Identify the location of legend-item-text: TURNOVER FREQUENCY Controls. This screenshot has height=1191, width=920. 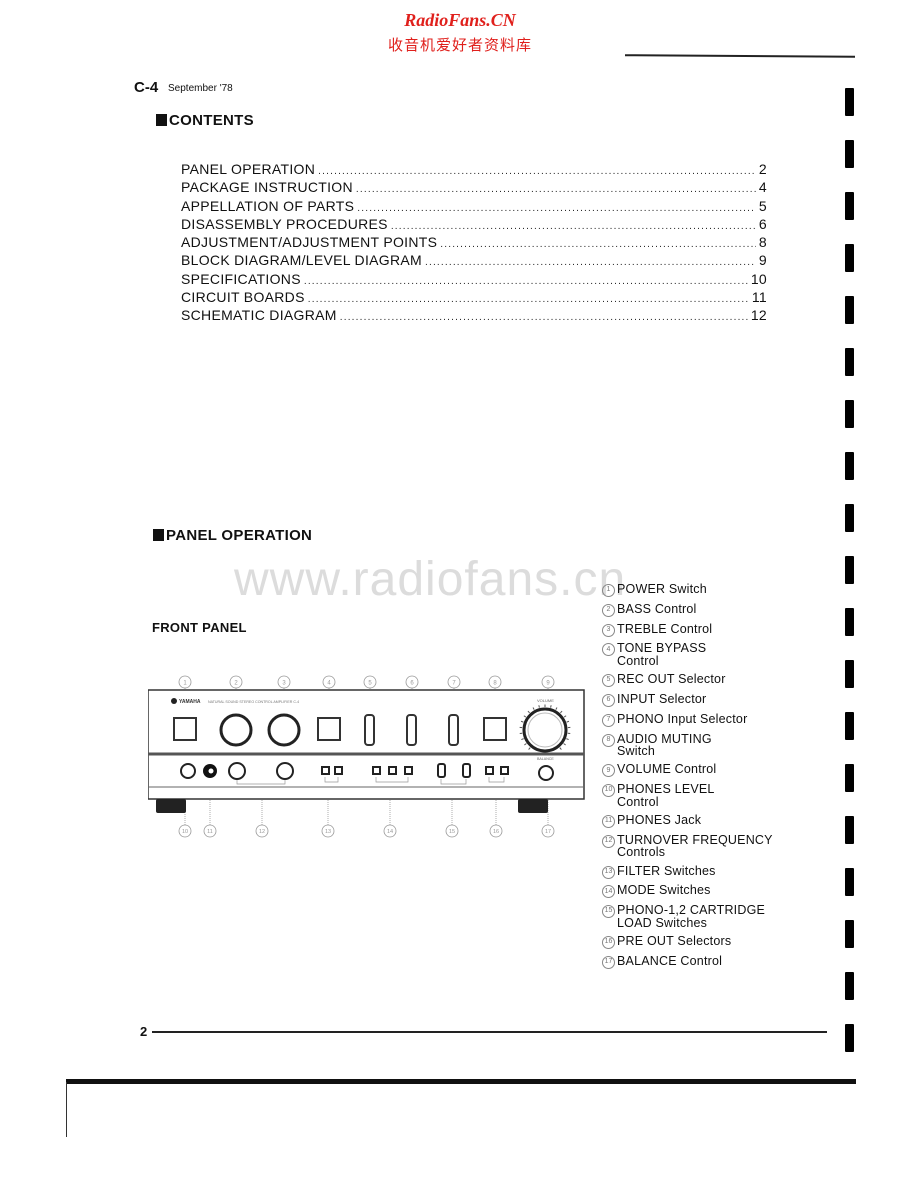
(695, 846).